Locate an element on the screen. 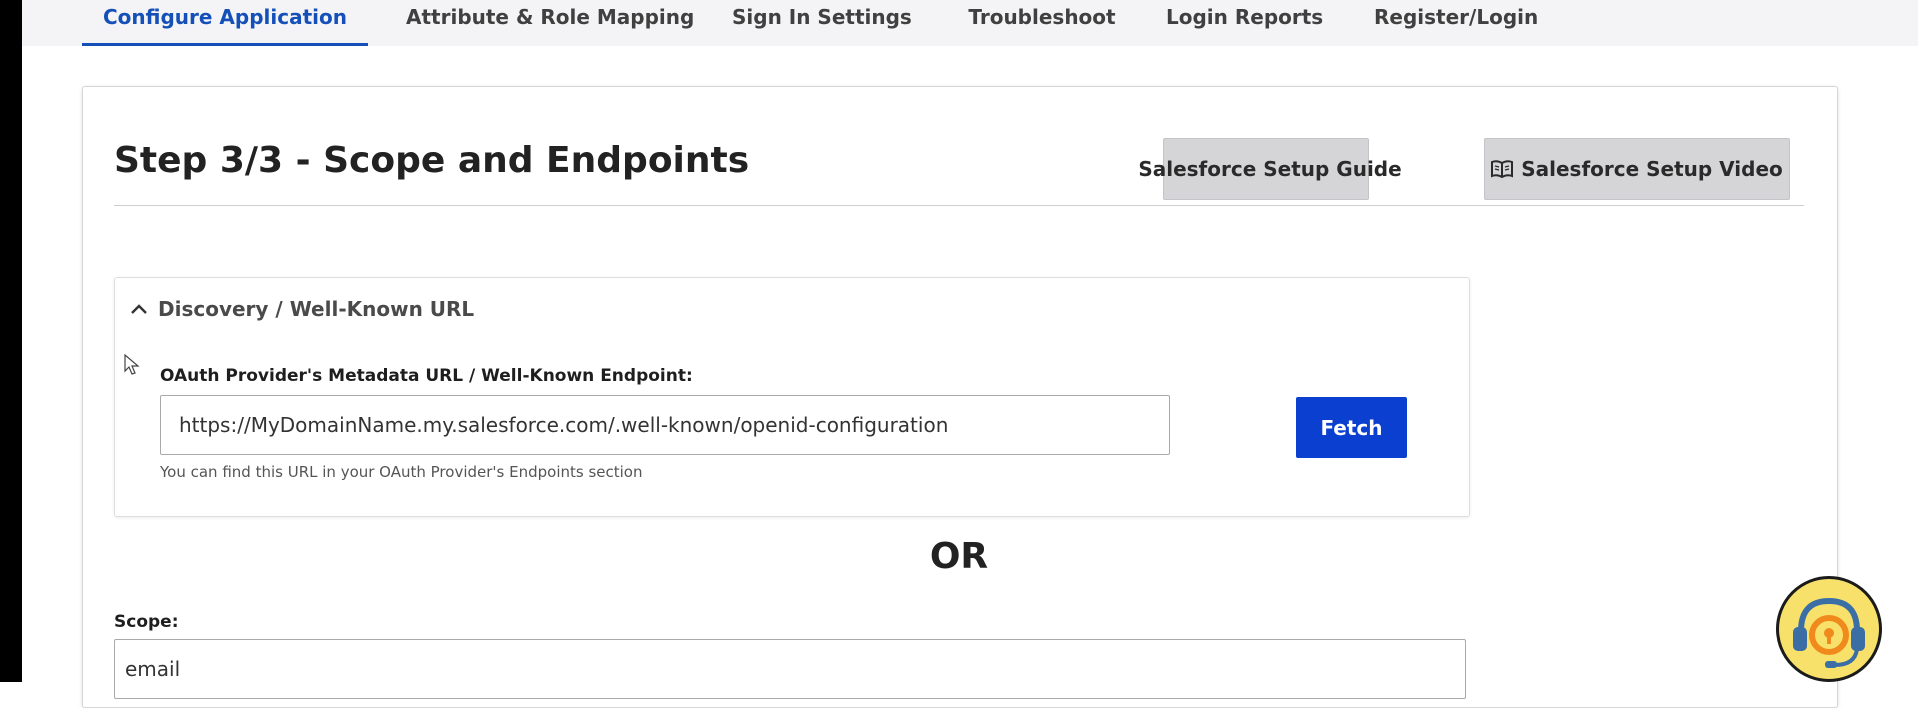 This screenshot has width=1918, height=708. salesforce-setup-video-button: Salesforce Setup Video is located at coordinates (1637, 169).